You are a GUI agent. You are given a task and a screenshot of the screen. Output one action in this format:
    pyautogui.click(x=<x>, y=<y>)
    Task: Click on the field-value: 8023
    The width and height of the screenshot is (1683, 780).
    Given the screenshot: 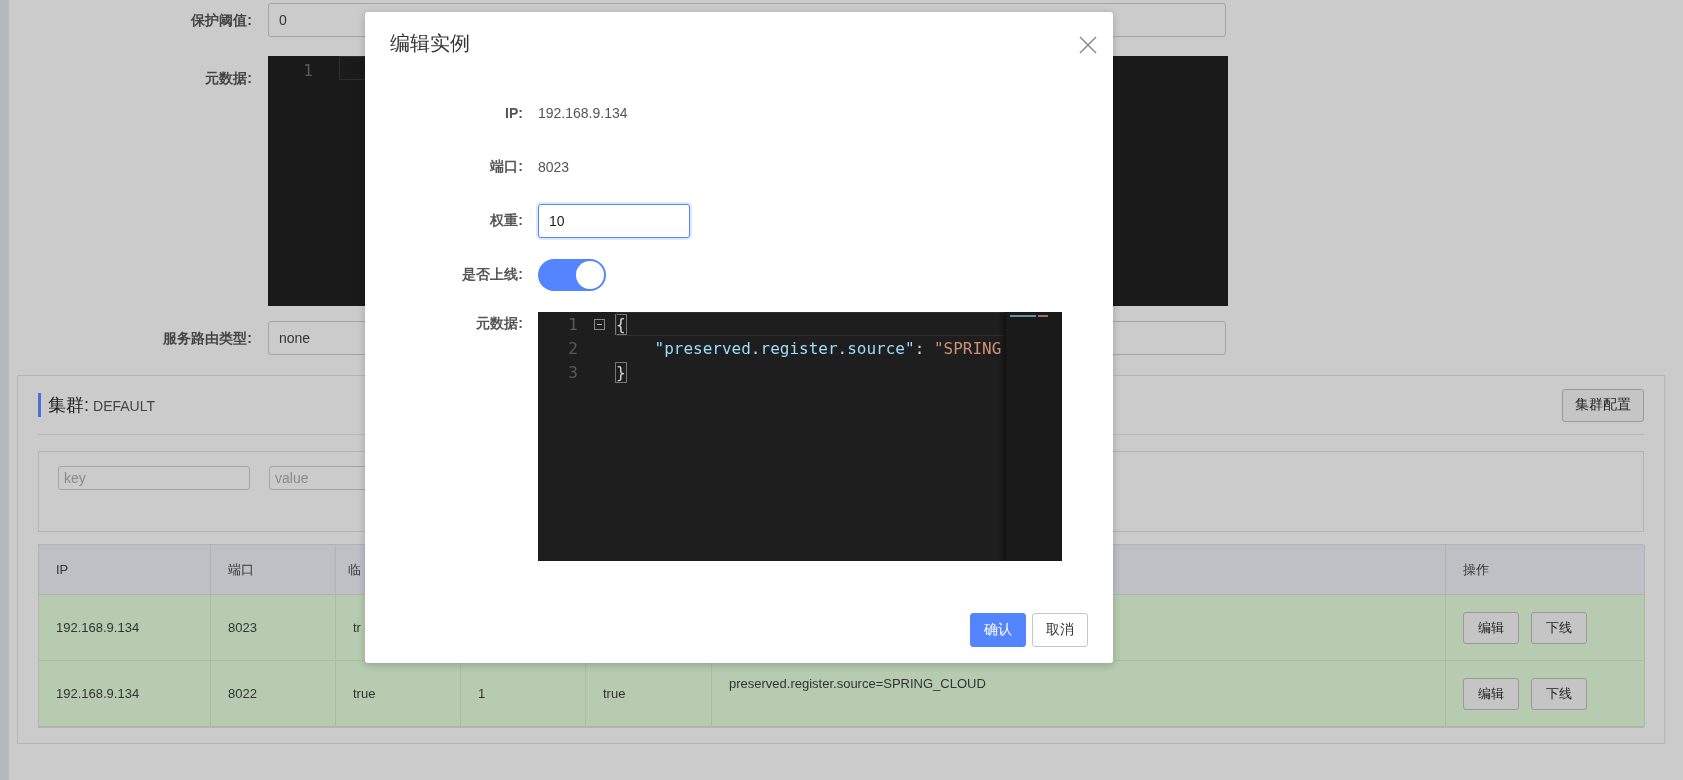 What is the action you would take?
    pyautogui.click(x=554, y=167)
    